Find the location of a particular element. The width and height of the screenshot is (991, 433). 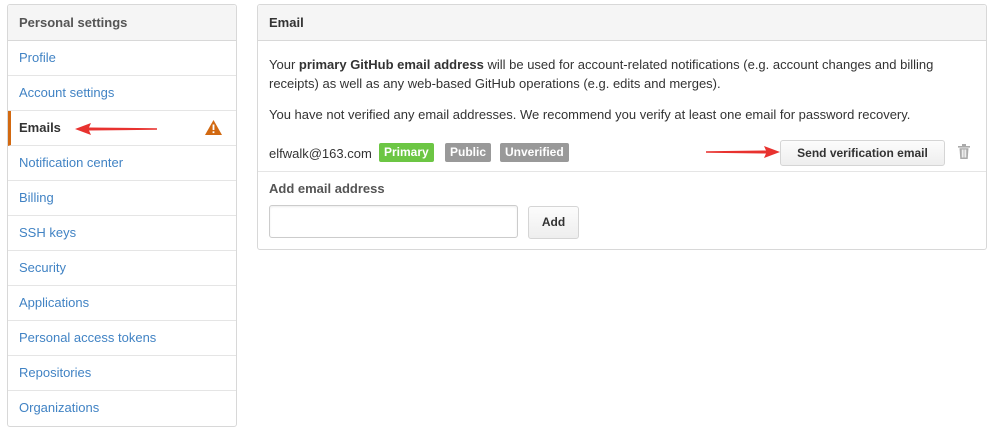

sidebar-item-emails: Emails is located at coordinates (122, 128).